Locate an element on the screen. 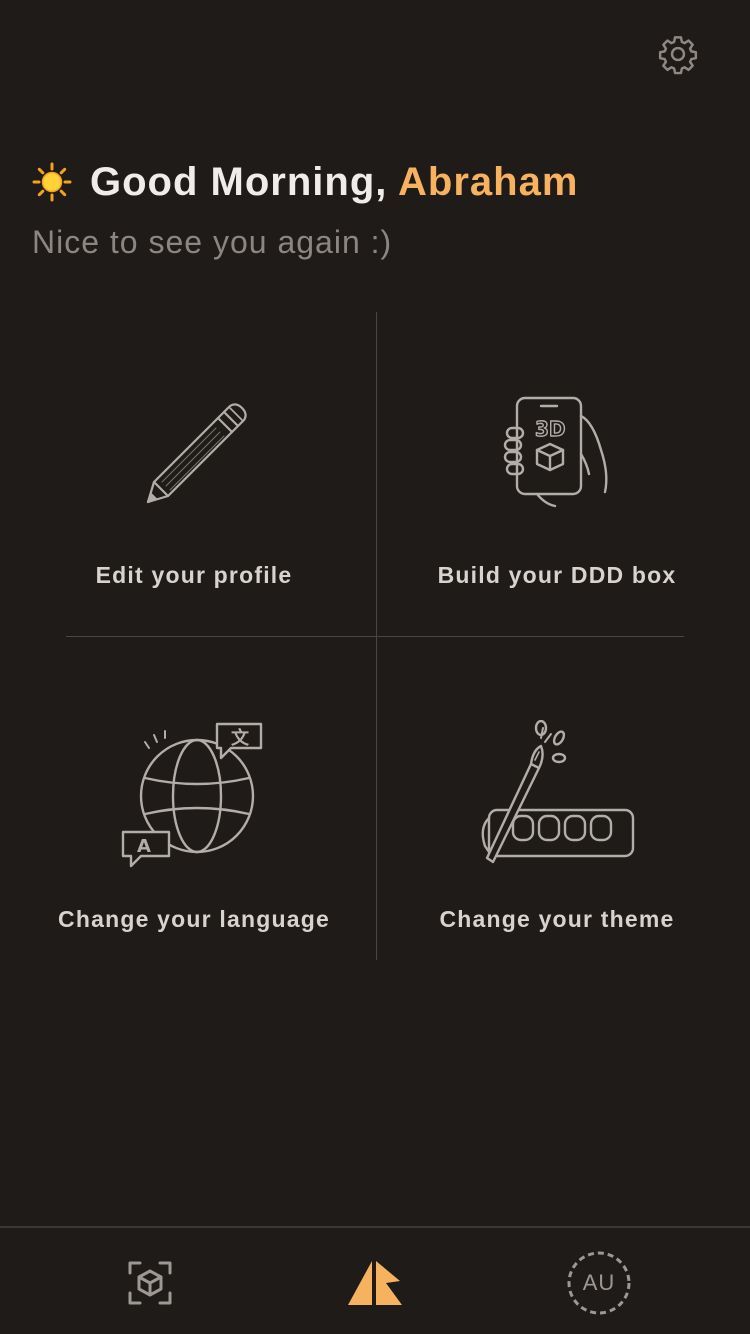 Image resolution: width=750 pixels, height=1334 pixels. build-ddd-box-label: Build your DDD box is located at coordinates (557, 575).